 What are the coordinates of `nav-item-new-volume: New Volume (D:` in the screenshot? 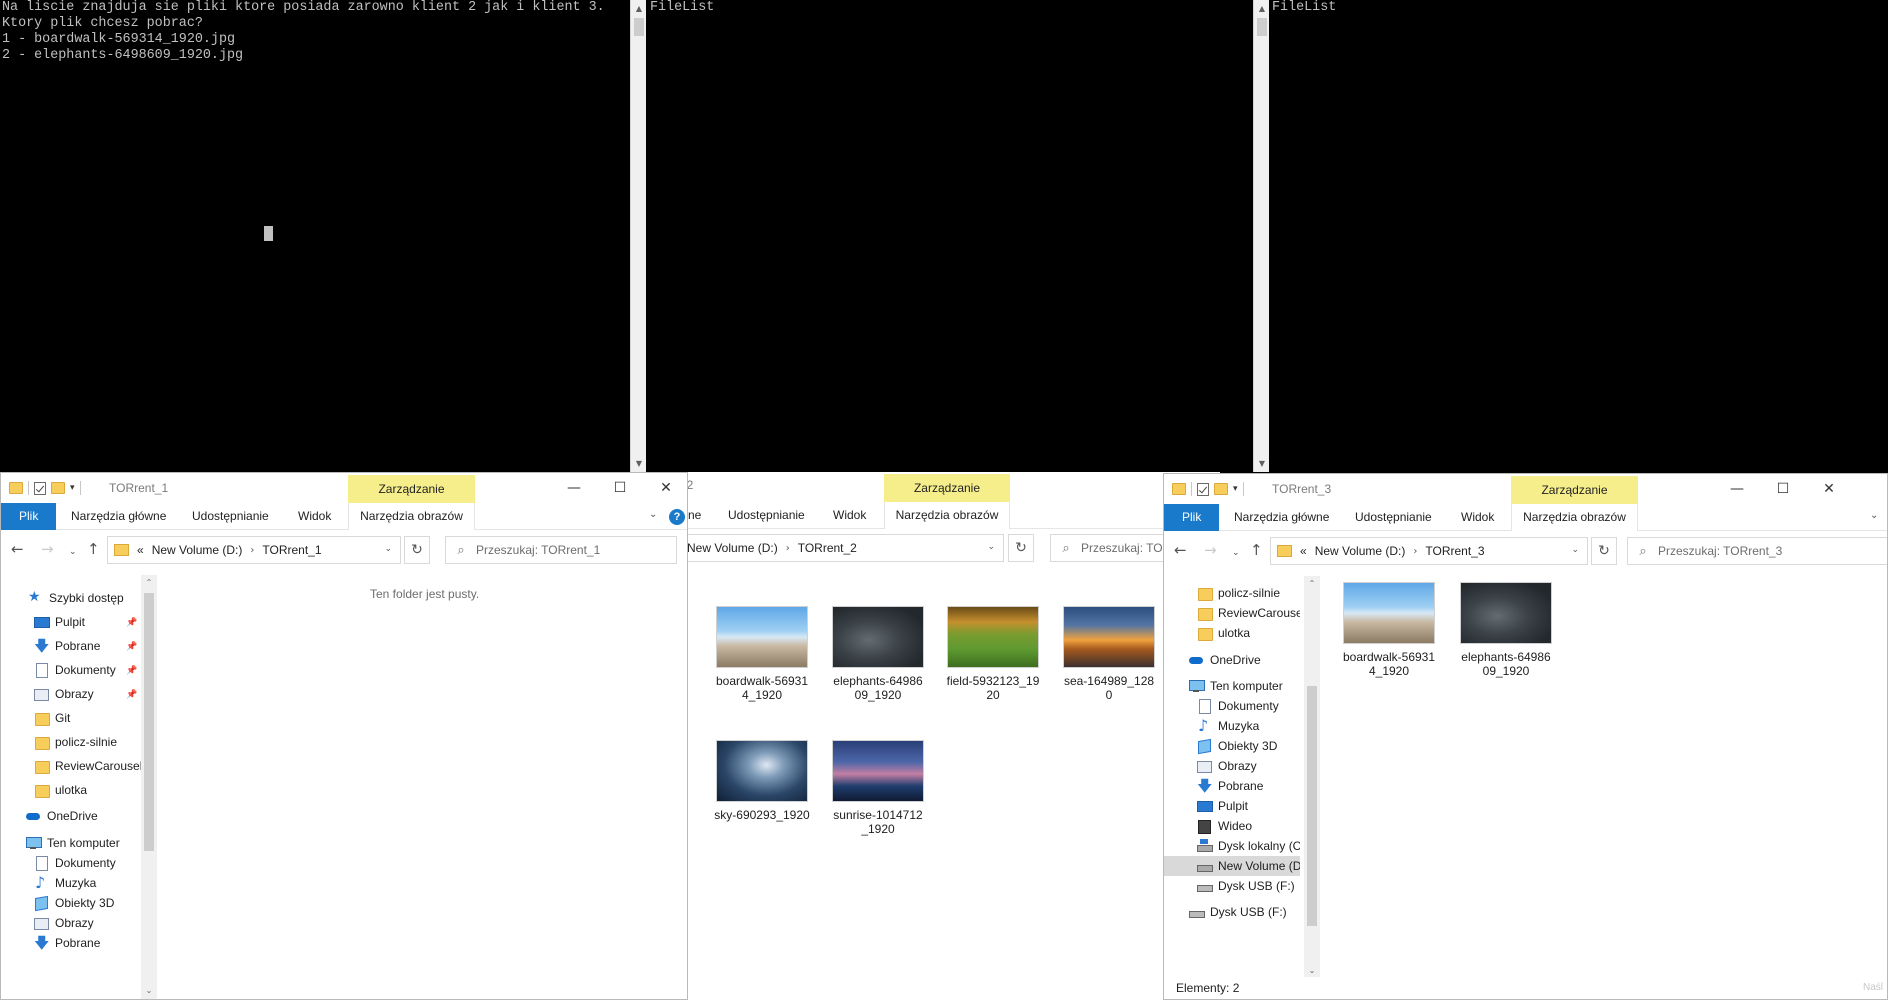 It's located at (1232, 866).